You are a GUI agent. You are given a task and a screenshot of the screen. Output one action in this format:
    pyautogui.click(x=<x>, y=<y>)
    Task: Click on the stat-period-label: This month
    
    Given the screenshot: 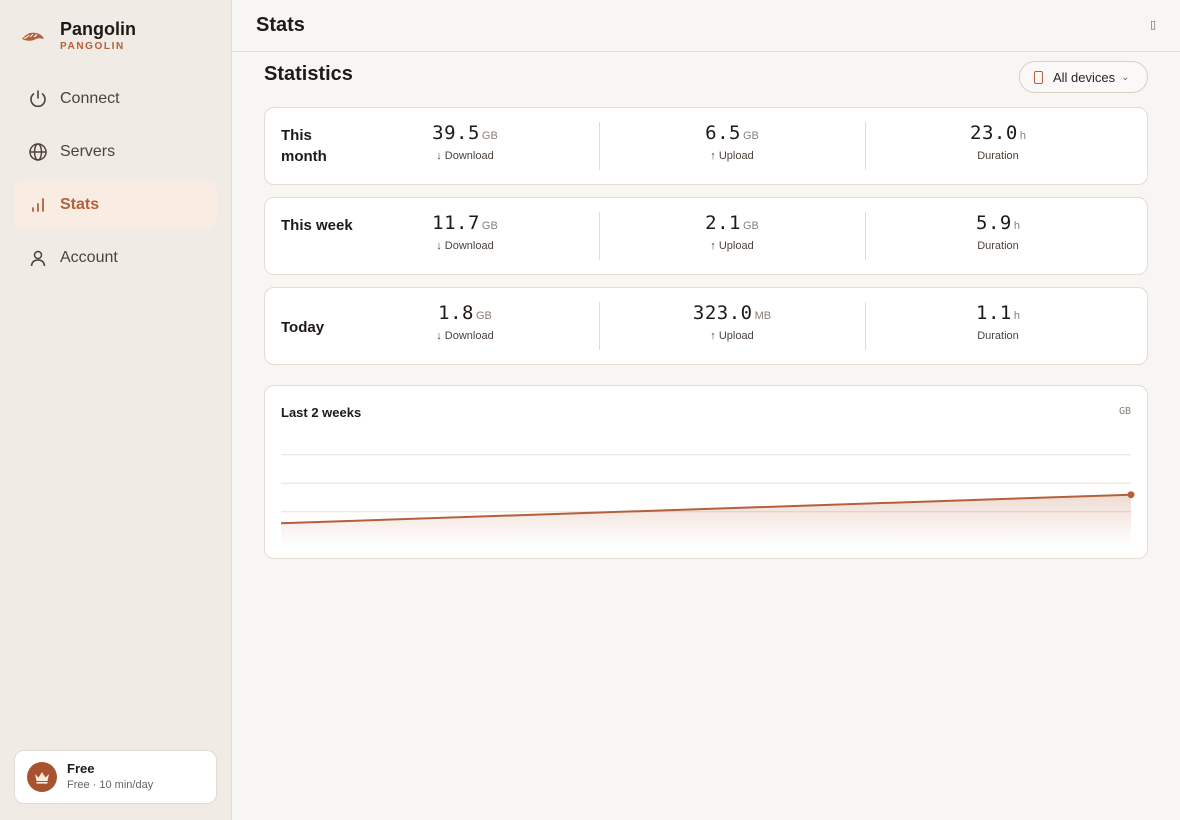 What is the action you would take?
    pyautogui.click(x=304, y=146)
    